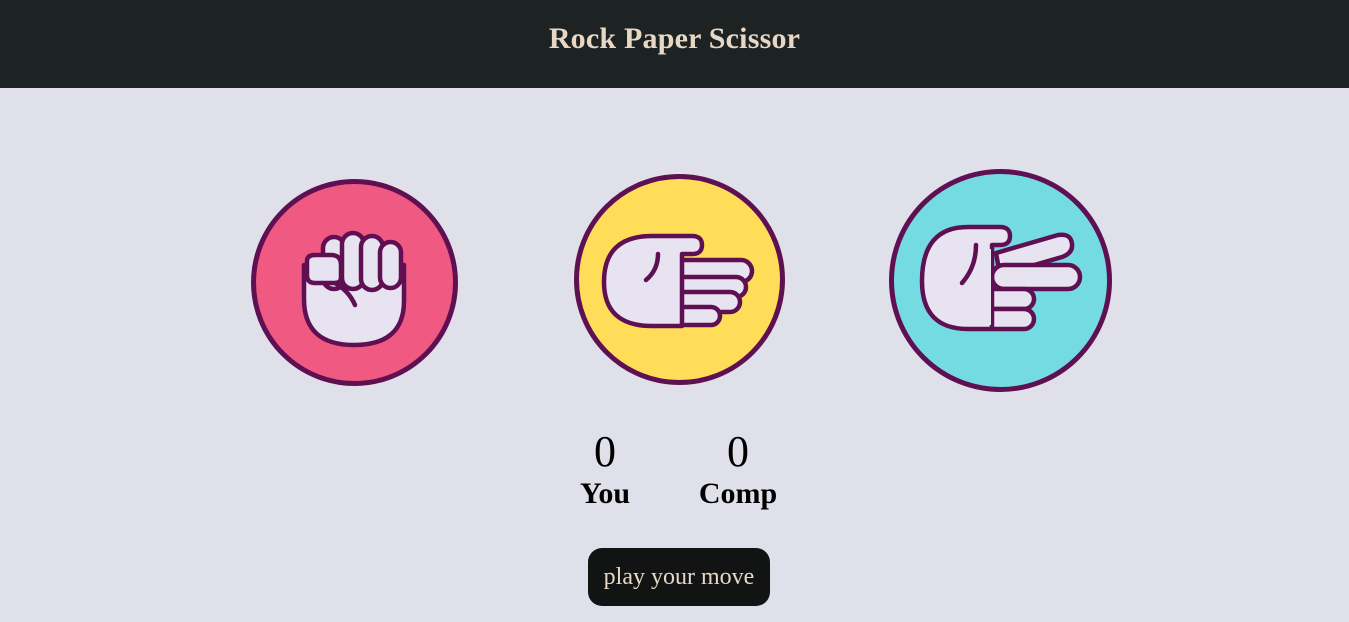 This screenshot has width=1349, height=622. What do you see at coordinates (679, 577) in the screenshot?
I see `status-message: play your move` at bounding box center [679, 577].